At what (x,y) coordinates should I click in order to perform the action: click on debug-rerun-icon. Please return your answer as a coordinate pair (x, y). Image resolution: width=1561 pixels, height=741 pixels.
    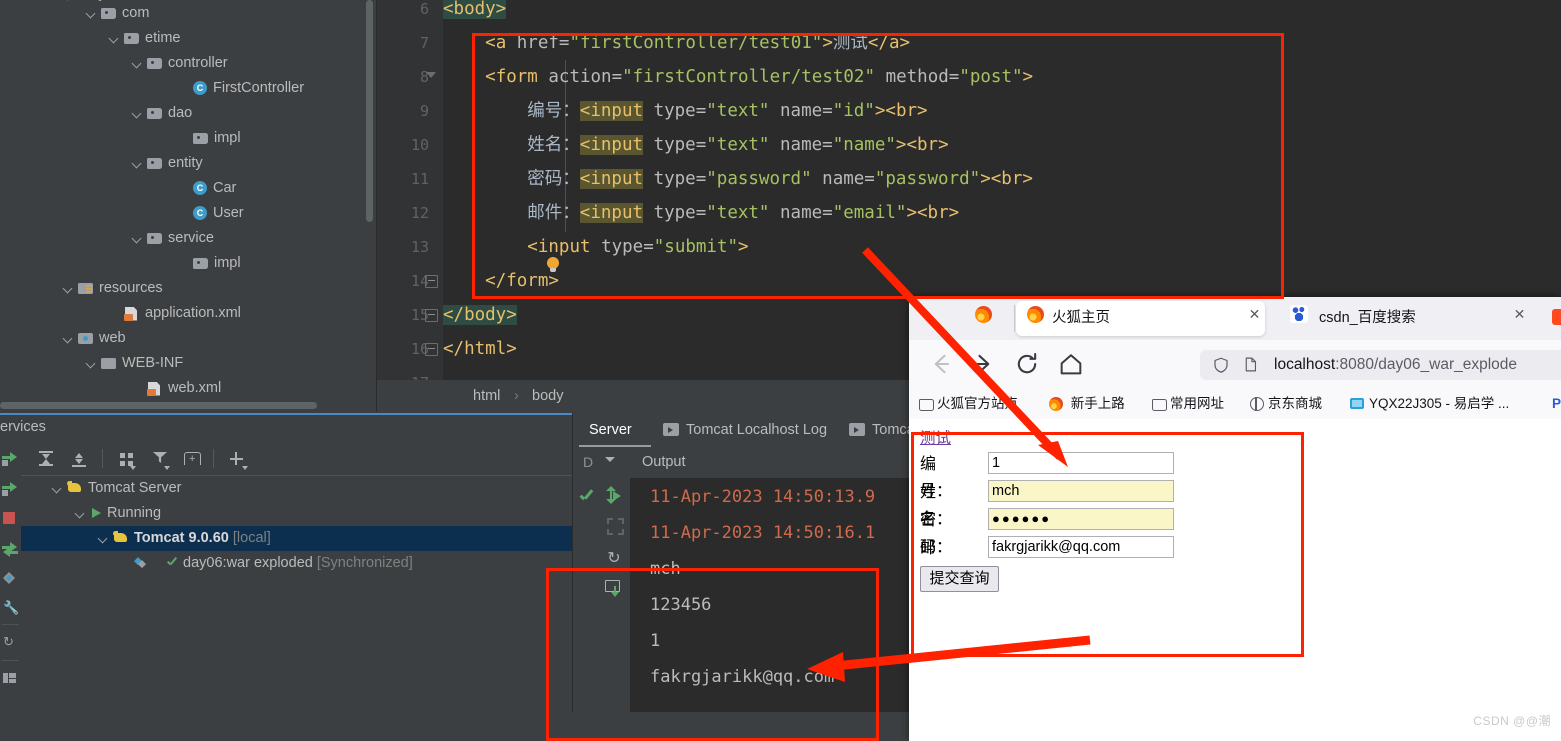
    Looking at the image, I should click on (10, 488).